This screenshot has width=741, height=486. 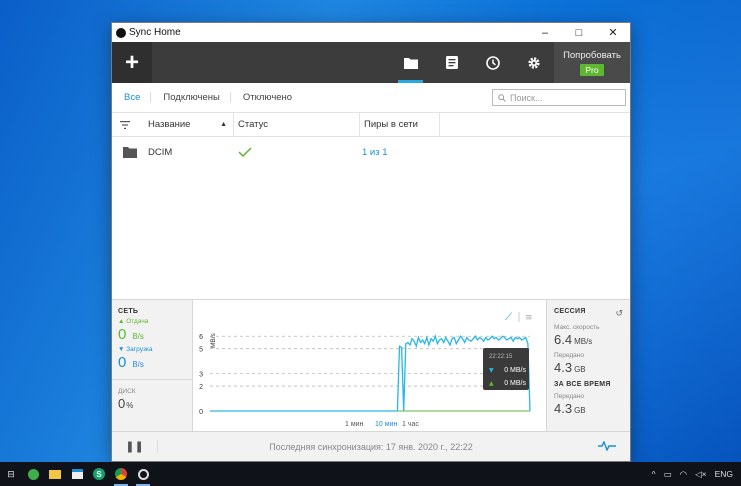 What do you see at coordinates (375, 152) in the screenshot?
I see `peers-link: 1 из 1` at bounding box center [375, 152].